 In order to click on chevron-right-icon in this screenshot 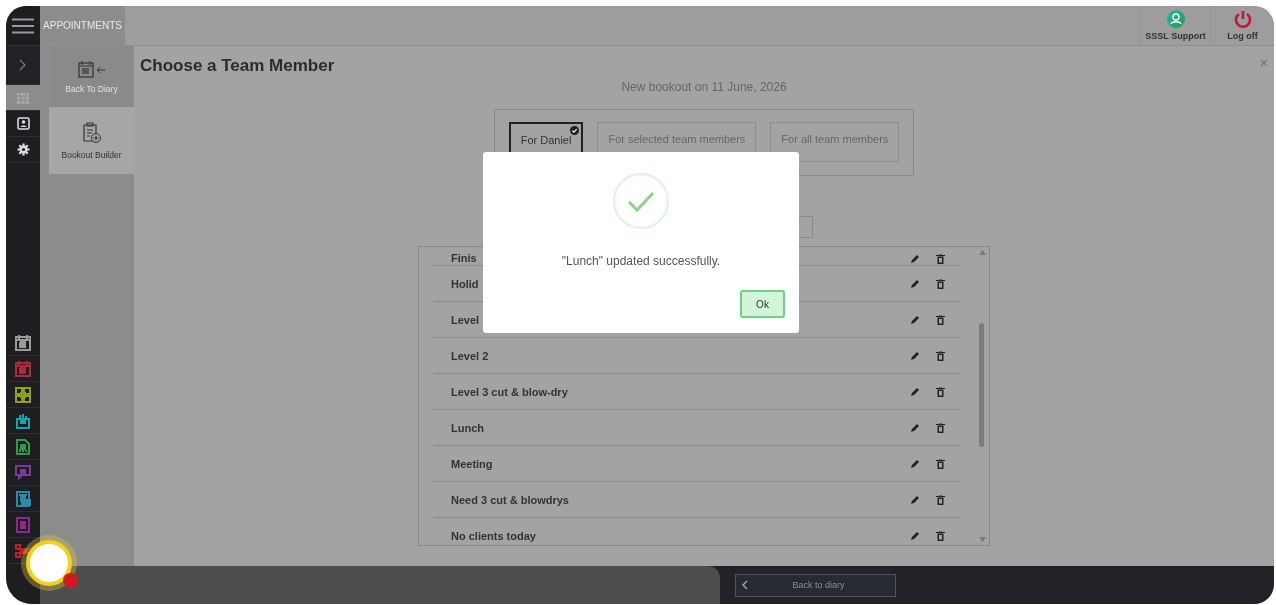, I will do `click(23, 65)`.